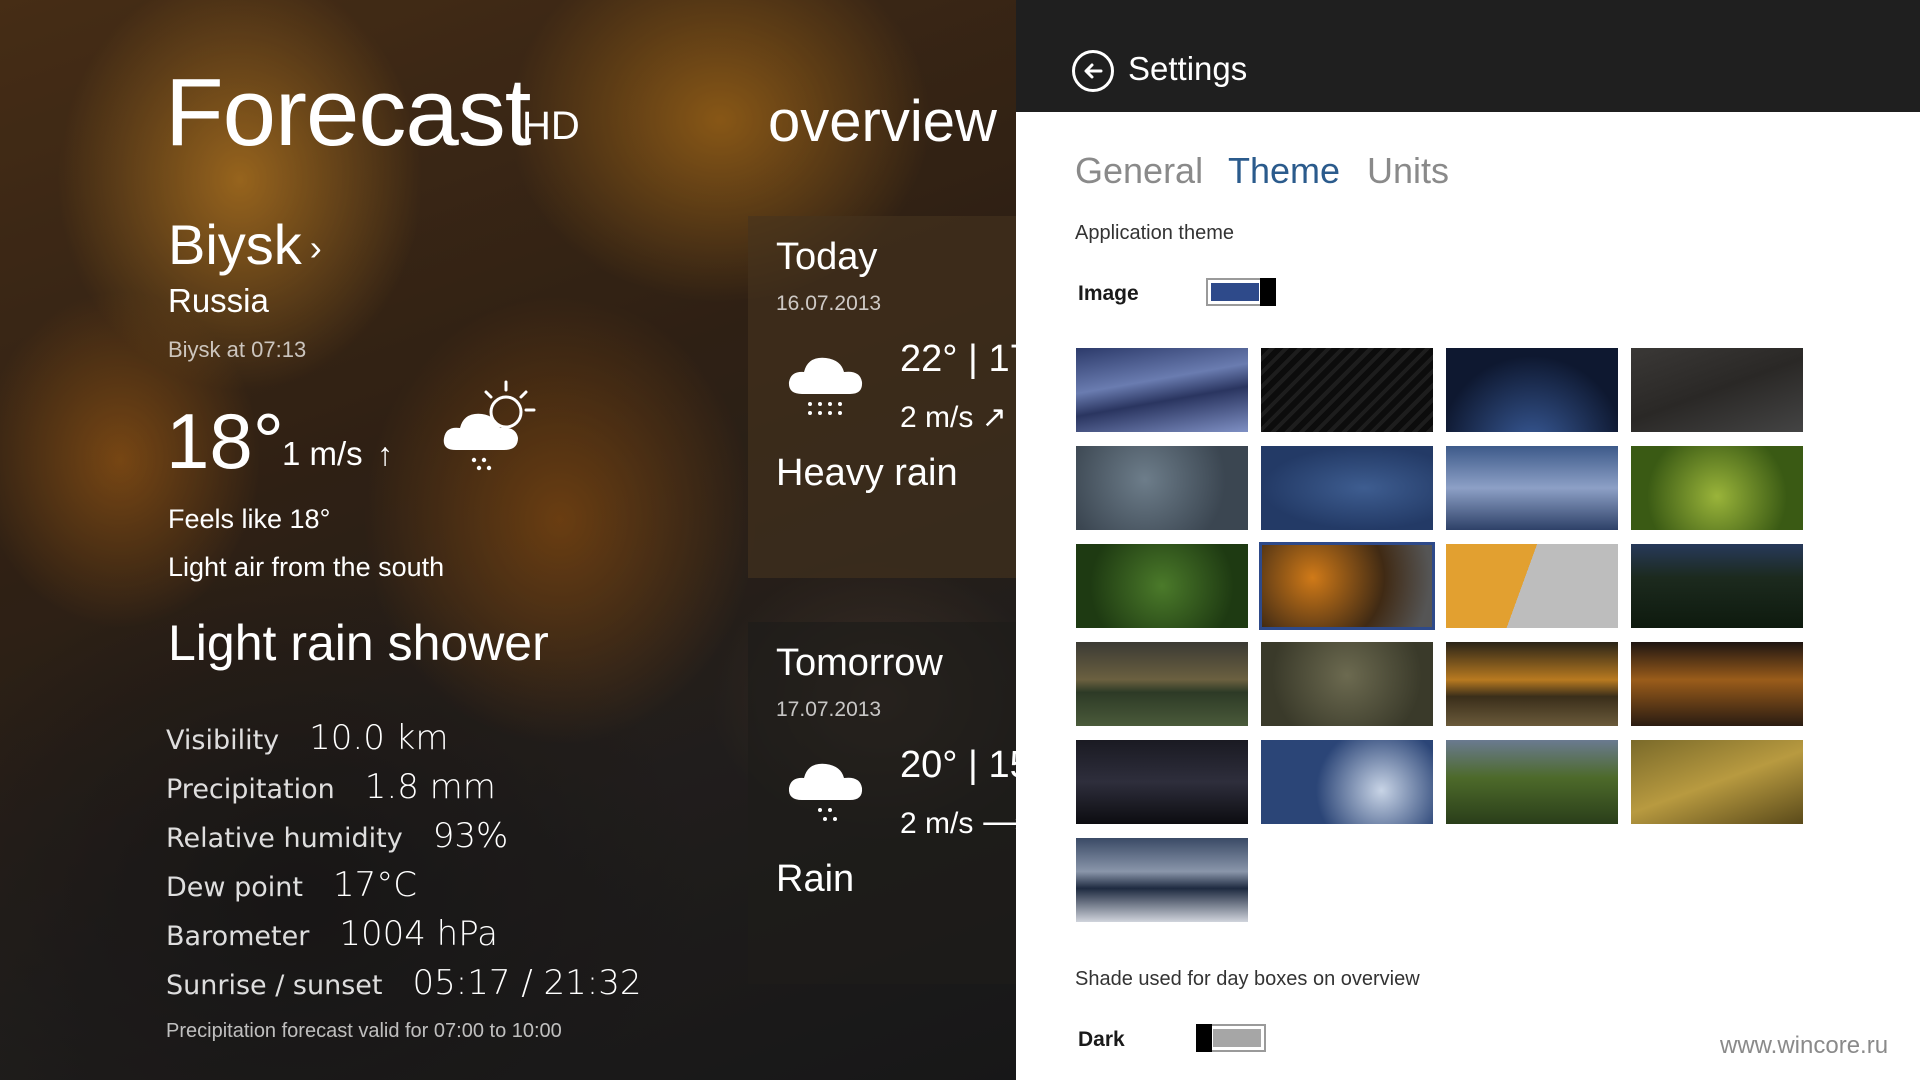 The height and width of the screenshot is (1080, 1920). Describe the element at coordinates (1408, 171) in the screenshot. I see `tab-units: Units` at that location.